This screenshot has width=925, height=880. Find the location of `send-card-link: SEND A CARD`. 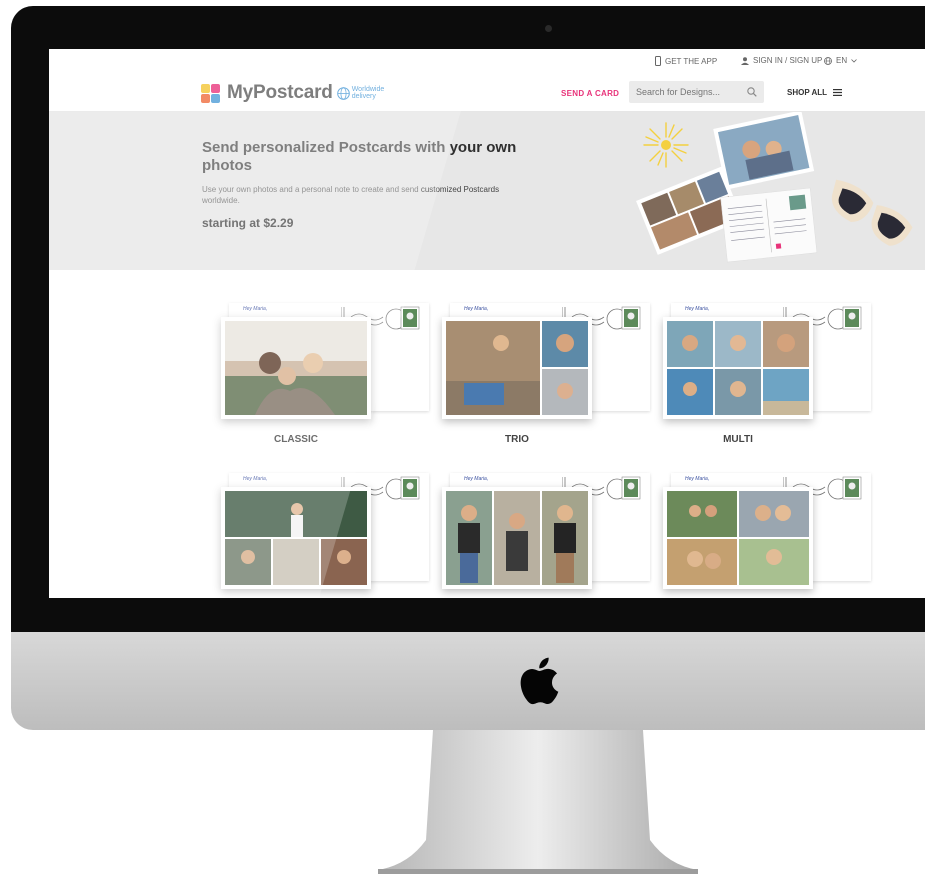

send-card-link: SEND A CARD is located at coordinates (590, 93).